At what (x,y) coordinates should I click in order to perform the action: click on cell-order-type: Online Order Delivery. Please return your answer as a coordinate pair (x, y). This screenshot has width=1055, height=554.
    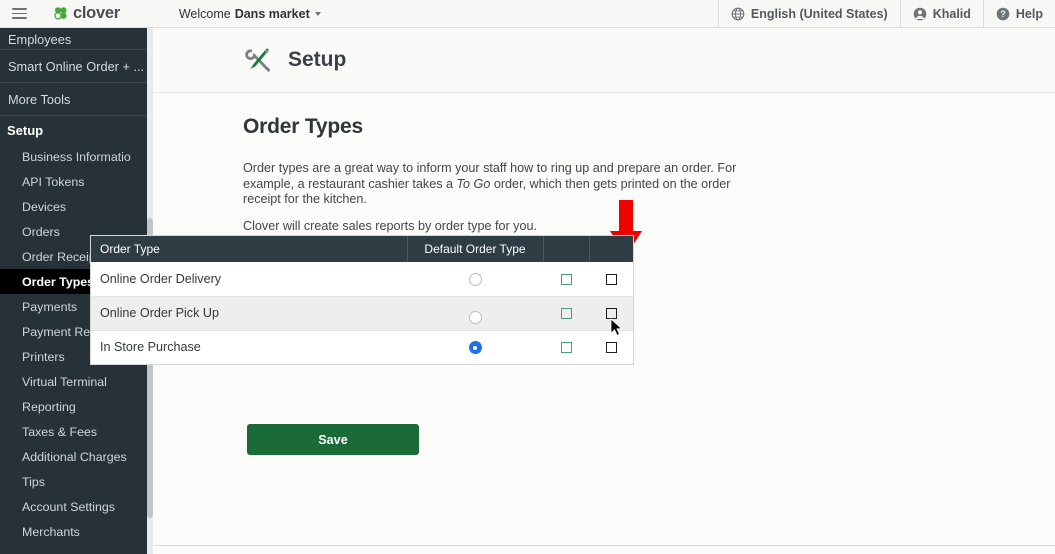
    Looking at the image, I should click on (249, 279).